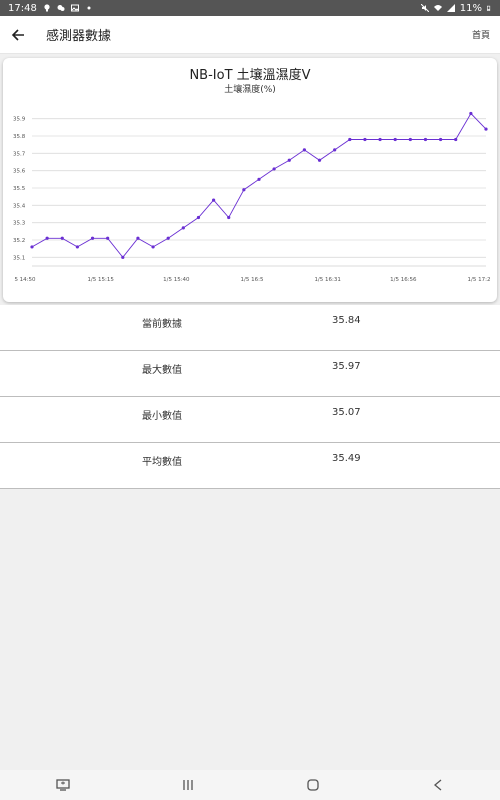  Describe the element at coordinates (346, 366) in the screenshot. I see `stat-value: 35.97` at that location.